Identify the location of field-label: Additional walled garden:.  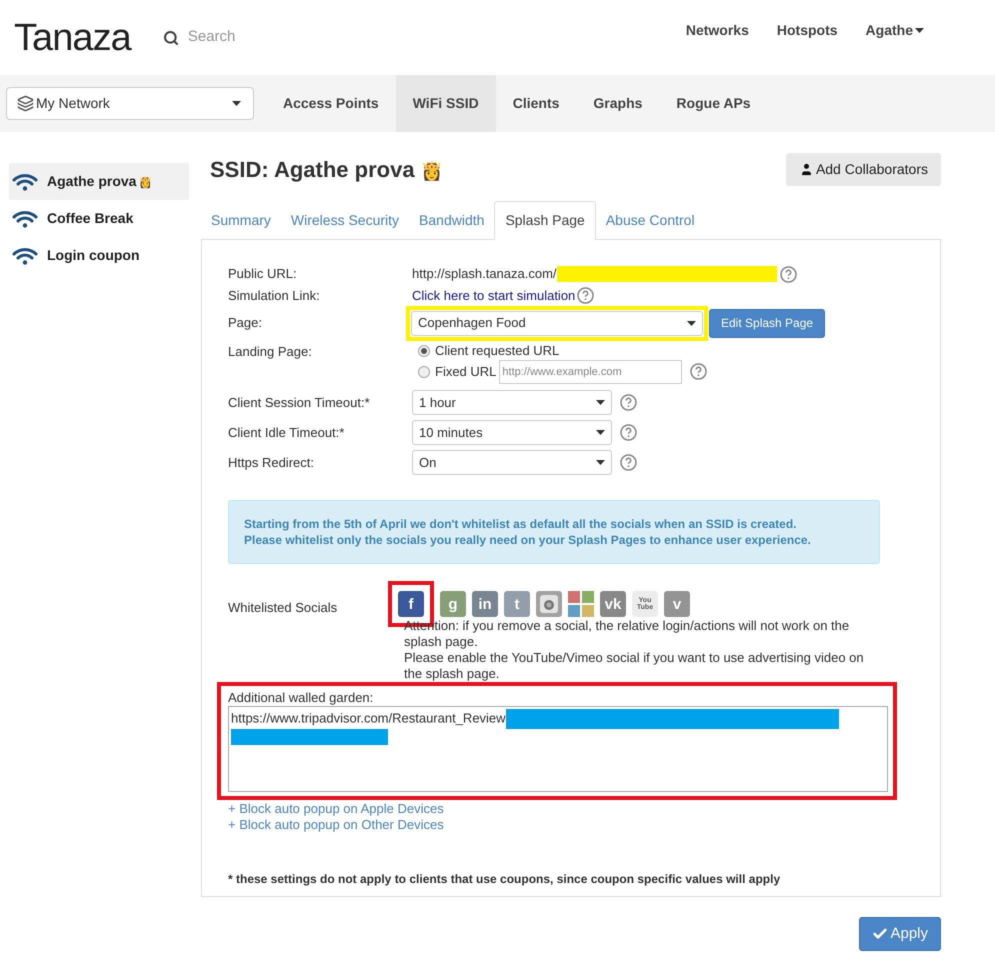
(301, 697).